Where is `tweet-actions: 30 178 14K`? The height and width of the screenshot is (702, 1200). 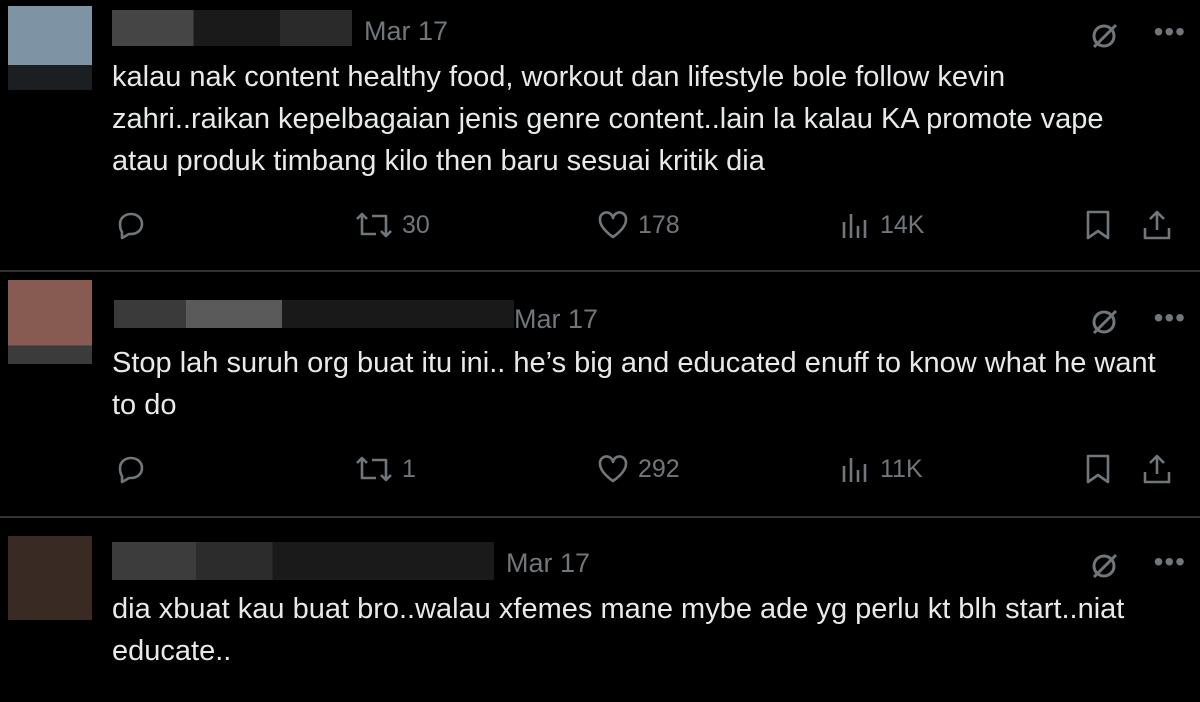
tweet-actions: 30 178 14K is located at coordinates (600, 228).